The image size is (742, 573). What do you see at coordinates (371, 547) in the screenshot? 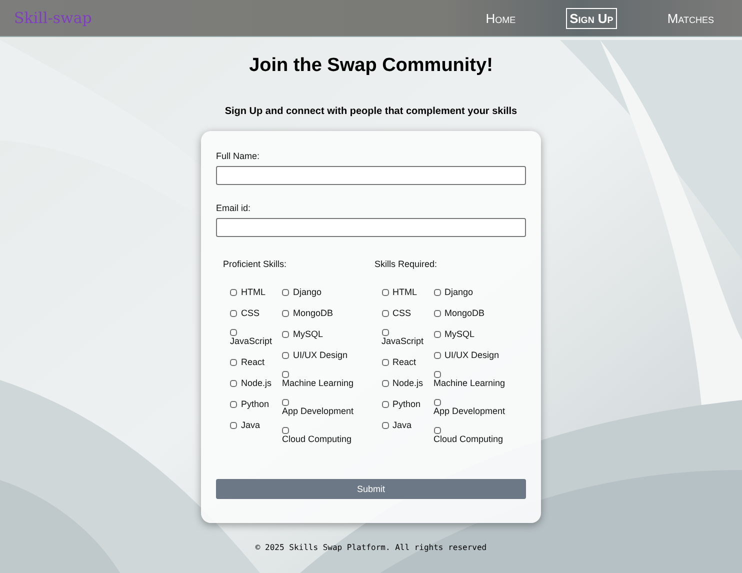
I see `footer-text: © 2025 Skills Swap Platform. All rights reserved` at bounding box center [371, 547].